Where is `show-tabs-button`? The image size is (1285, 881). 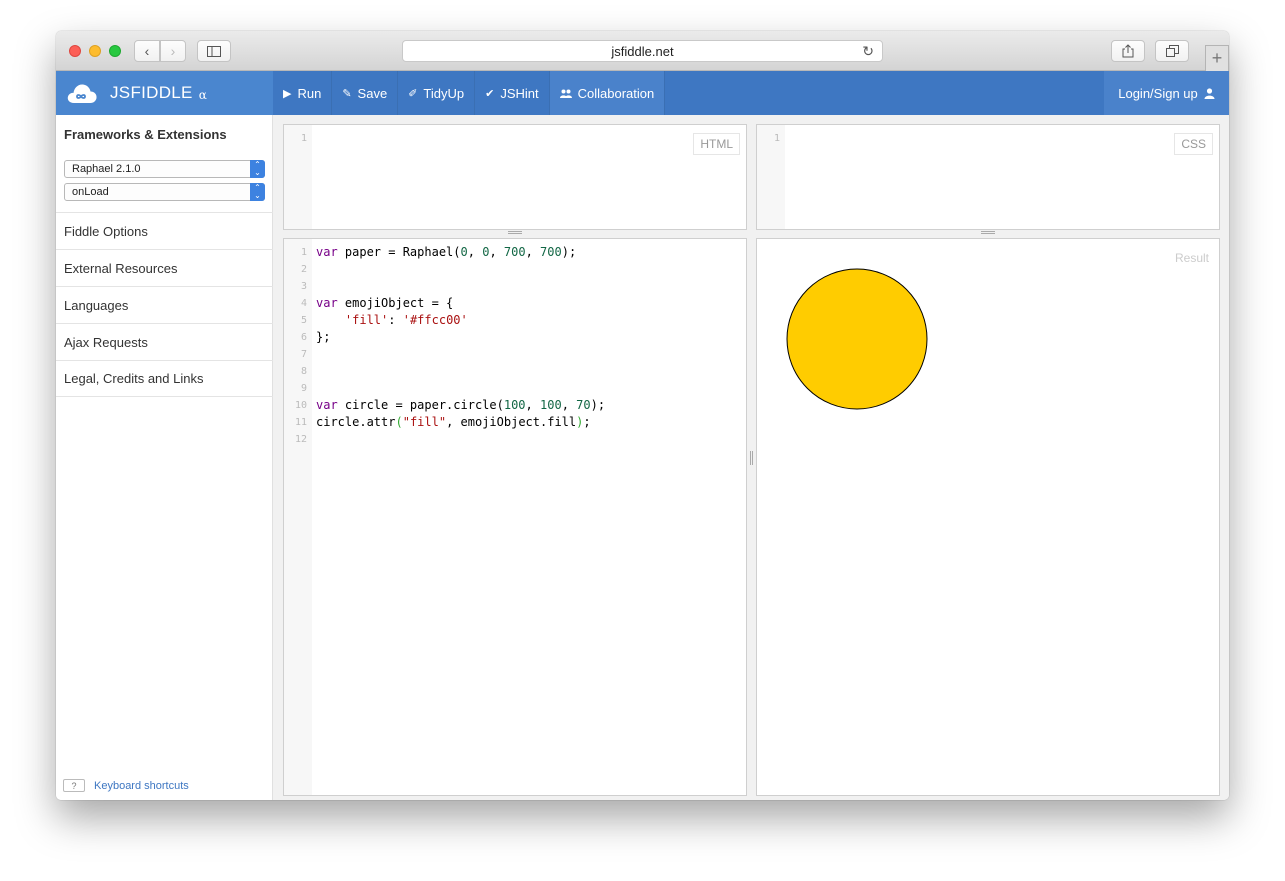 show-tabs-button is located at coordinates (1172, 51).